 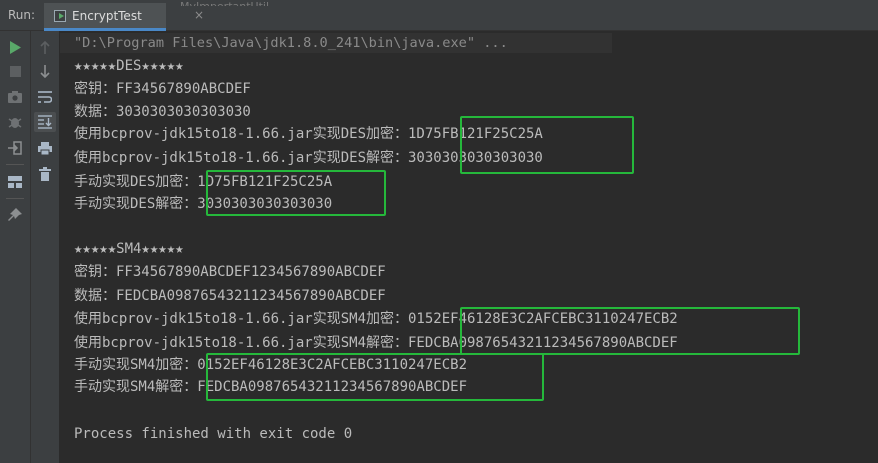 What do you see at coordinates (439, 15) in the screenshot?
I see `run-tool-window-header: Run: EncryptTest × MyImportantUtil` at bounding box center [439, 15].